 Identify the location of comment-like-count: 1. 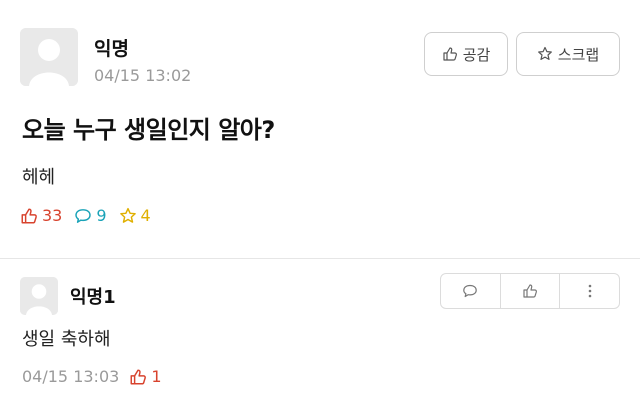
(145, 376).